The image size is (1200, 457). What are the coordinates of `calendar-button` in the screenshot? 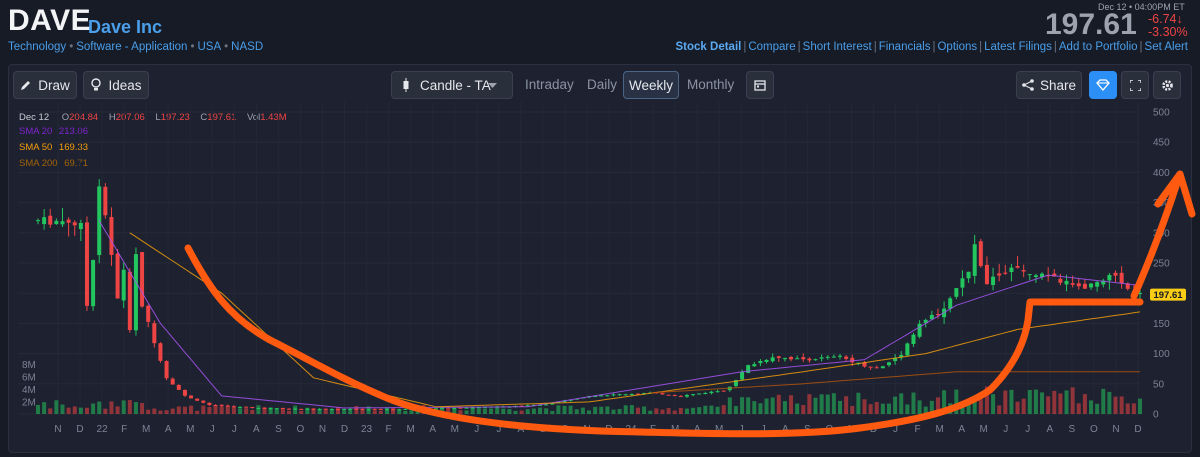 It's located at (760, 85).